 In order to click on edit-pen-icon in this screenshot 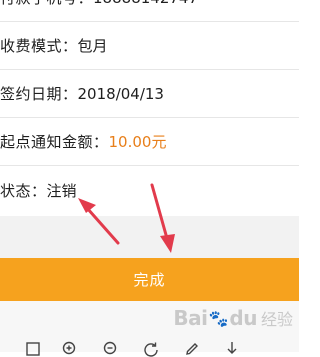, I will do `click(192, 349)`.